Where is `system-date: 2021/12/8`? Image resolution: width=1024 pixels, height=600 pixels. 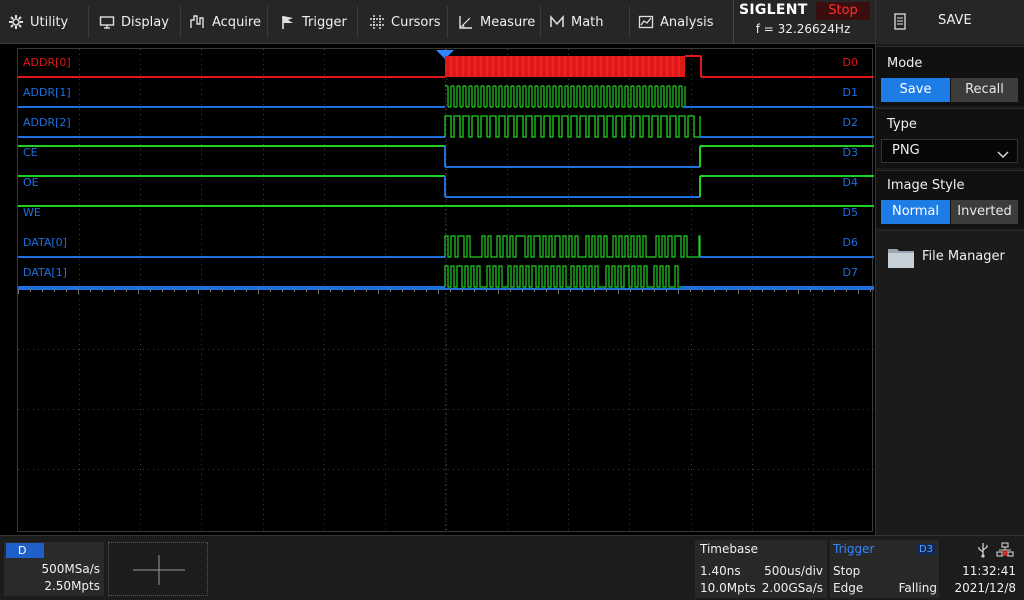 system-date: 2021/12/8 is located at coordinates (985, 588).